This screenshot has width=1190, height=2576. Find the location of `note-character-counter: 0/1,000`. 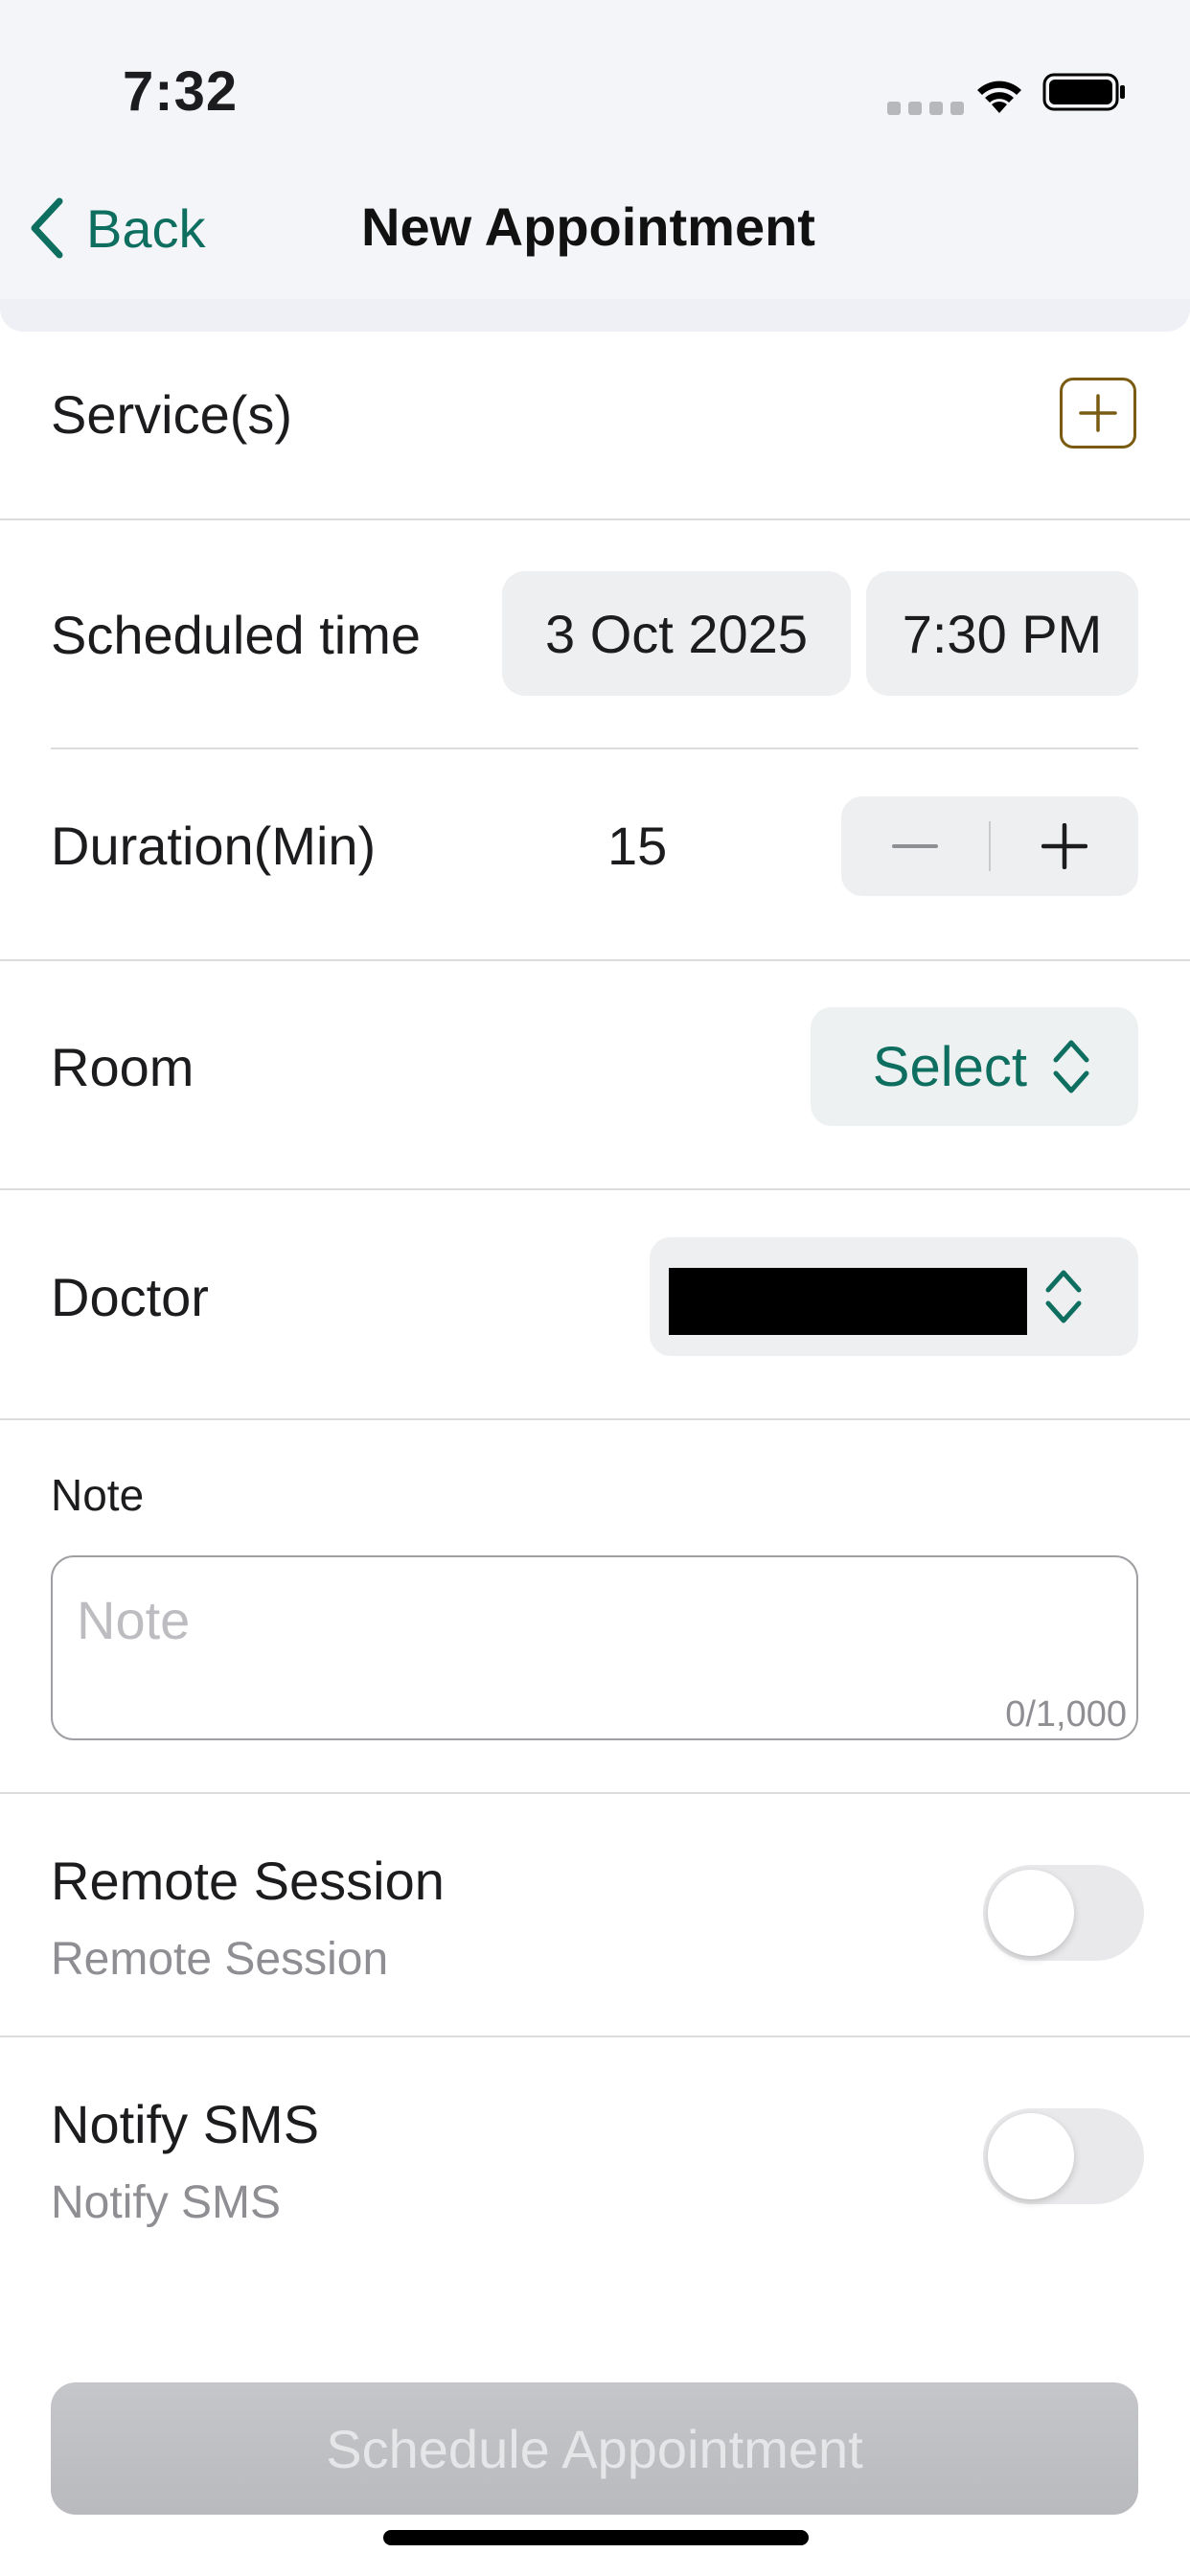

note-character-counter: 0/1,000 is located at coordinates (1066, 1714).